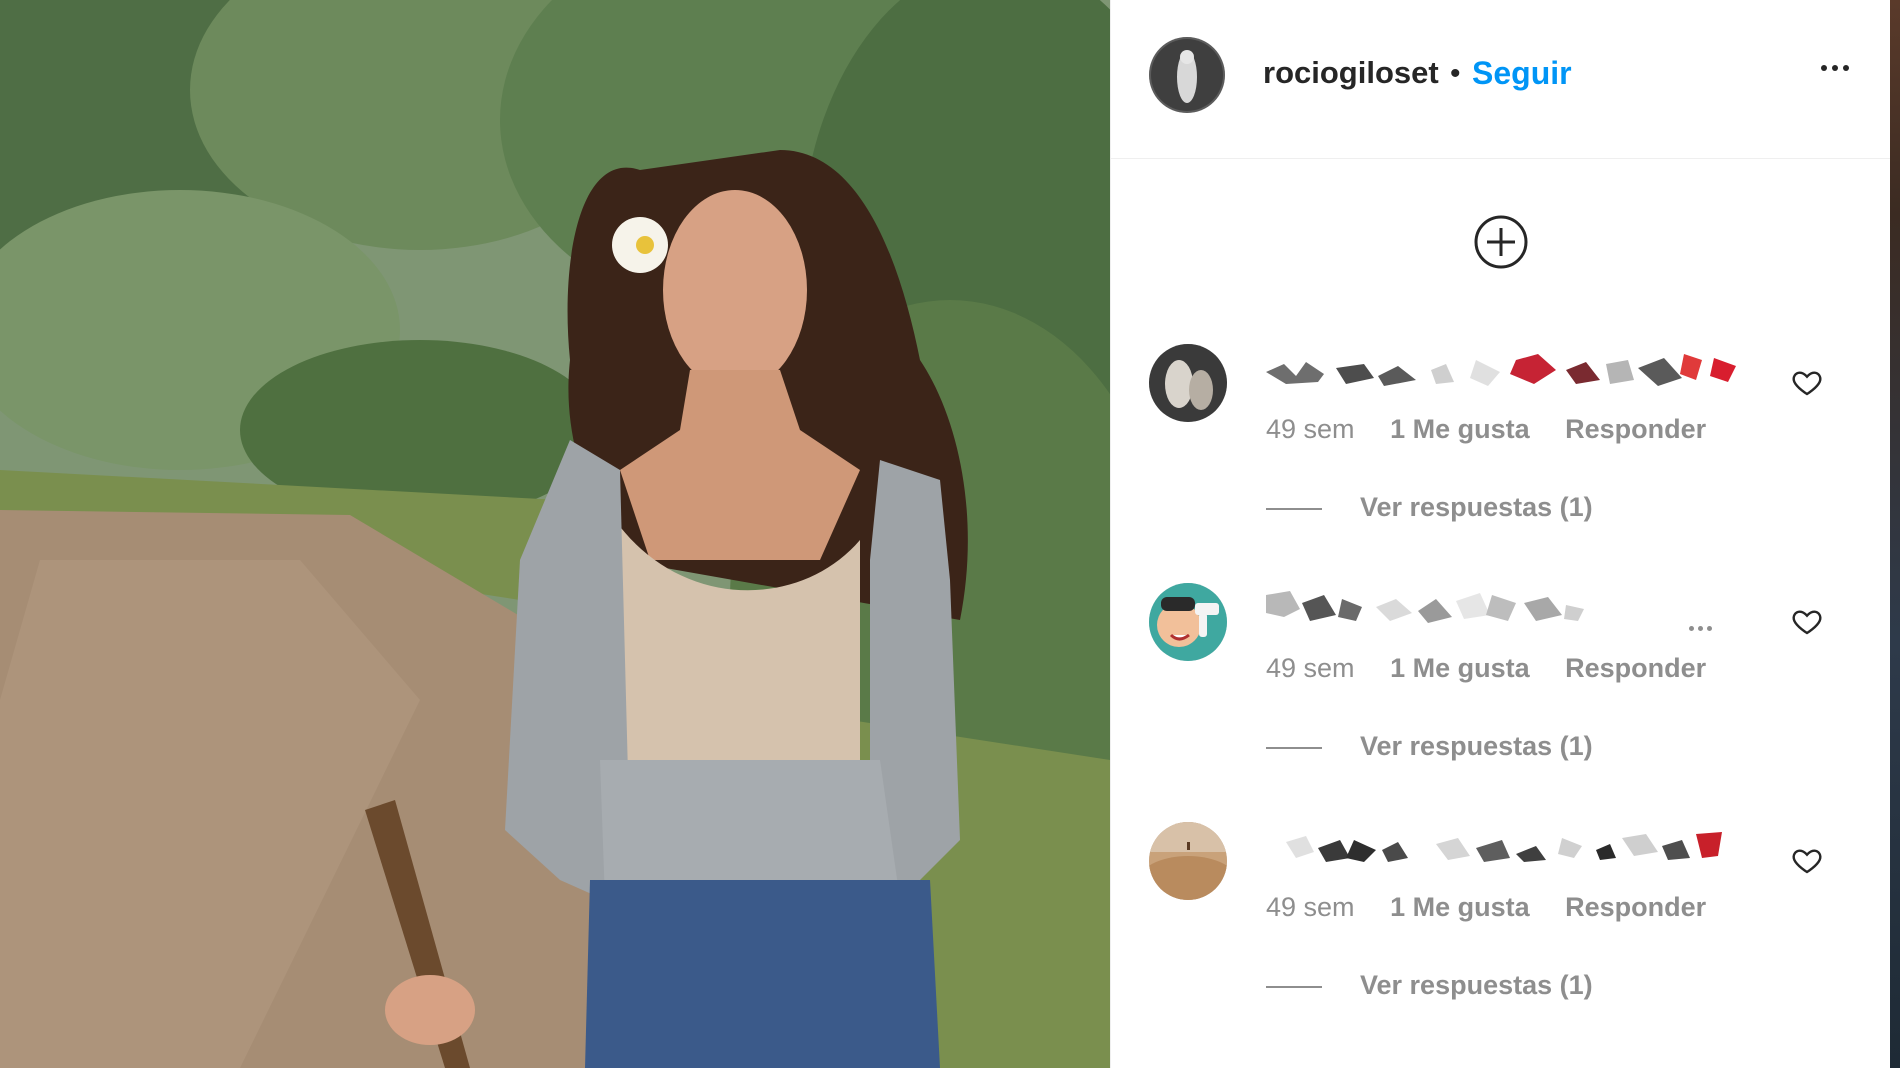 The height and width of the screenshot is (1068, 1900). I want to click on post-header: rociogiloset • Seguir, so click(1501, 79).